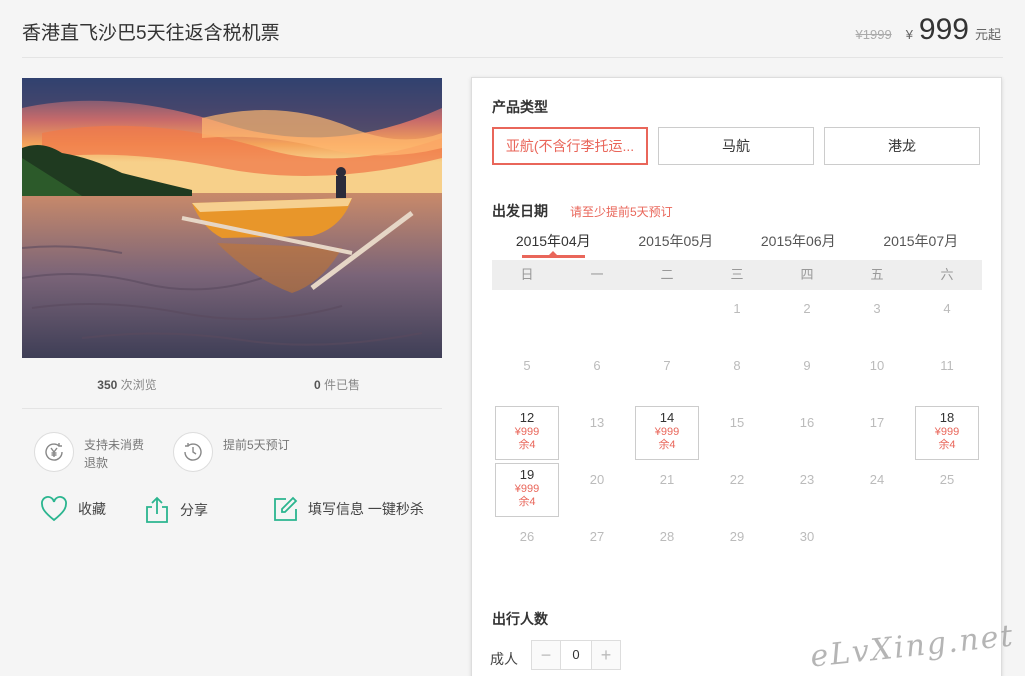  I want to click on favorite-label: 收藏, so click(92, 509).